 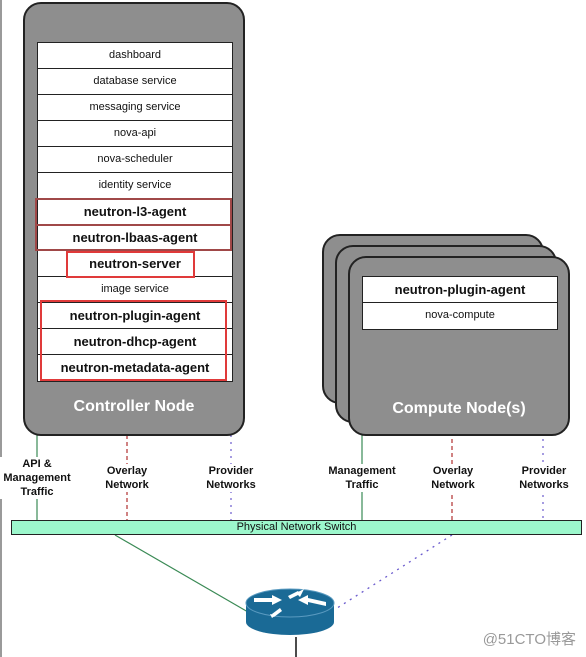 I want to click on switch-router-management-line, so click(x=181, y=573).